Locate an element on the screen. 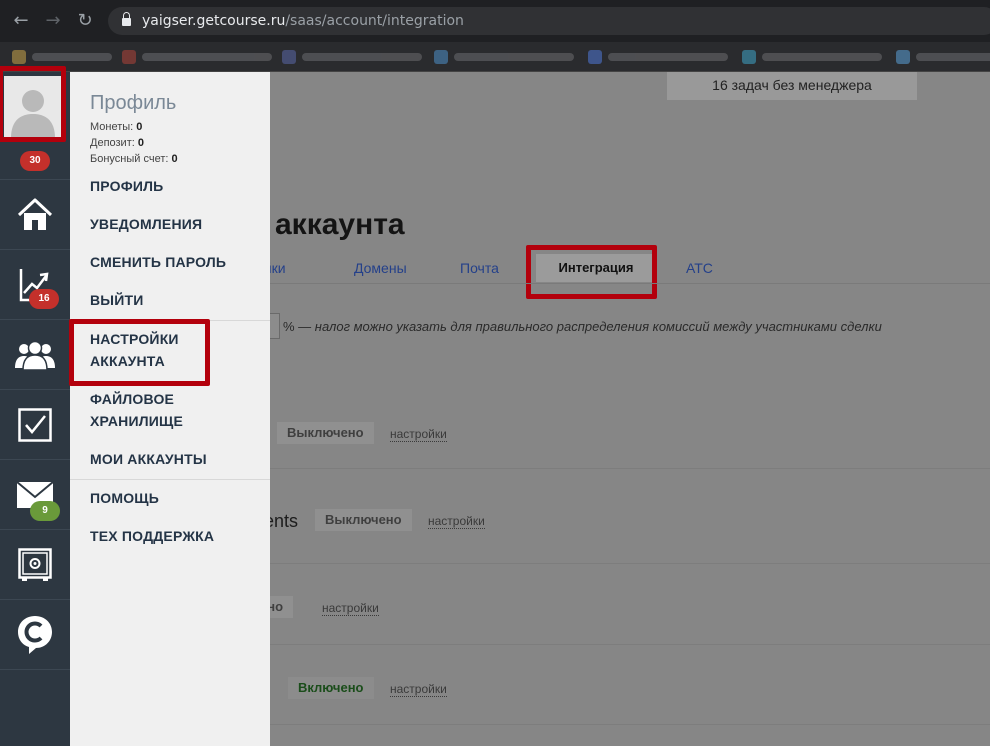 This screenshot has height=746, width=990. back-icon: ← is located at coordinates (21, 21).